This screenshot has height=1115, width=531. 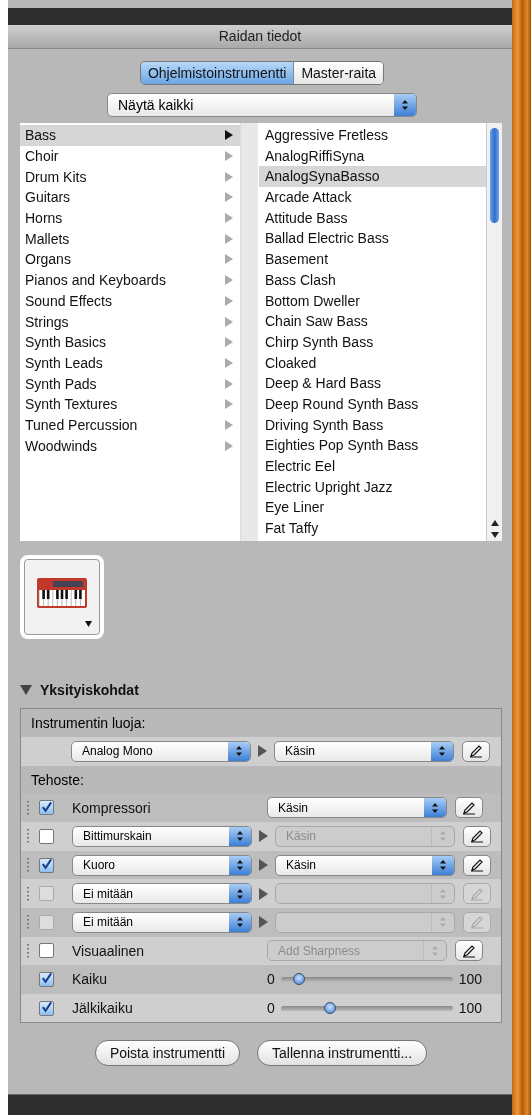 What do you see at coordinates (130, 156) in the screenshot?
I see `category-item: Choir` at bounding box center [130, 156].